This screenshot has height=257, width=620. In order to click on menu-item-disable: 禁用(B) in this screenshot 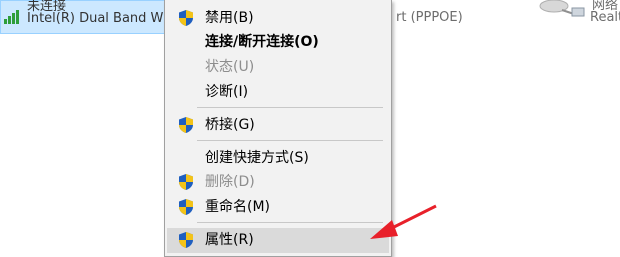, I will do `click(278, 18)`.